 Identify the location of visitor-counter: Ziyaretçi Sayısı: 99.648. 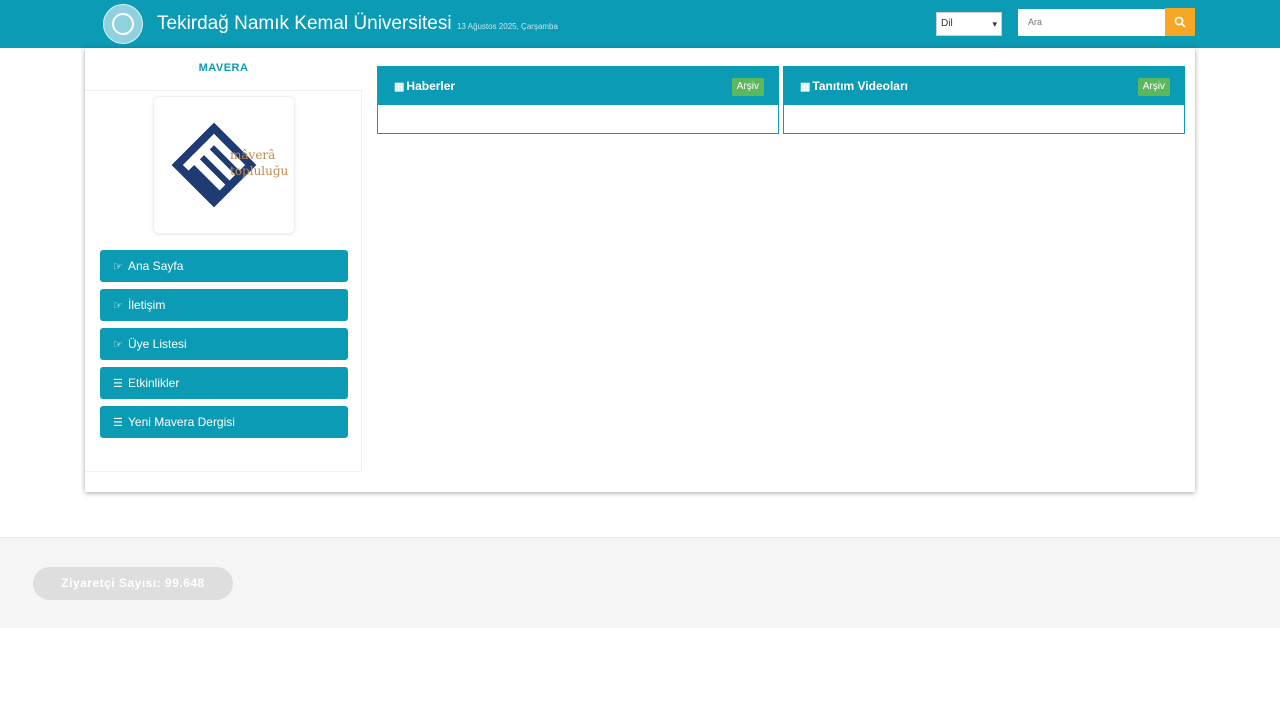
(133, 583).